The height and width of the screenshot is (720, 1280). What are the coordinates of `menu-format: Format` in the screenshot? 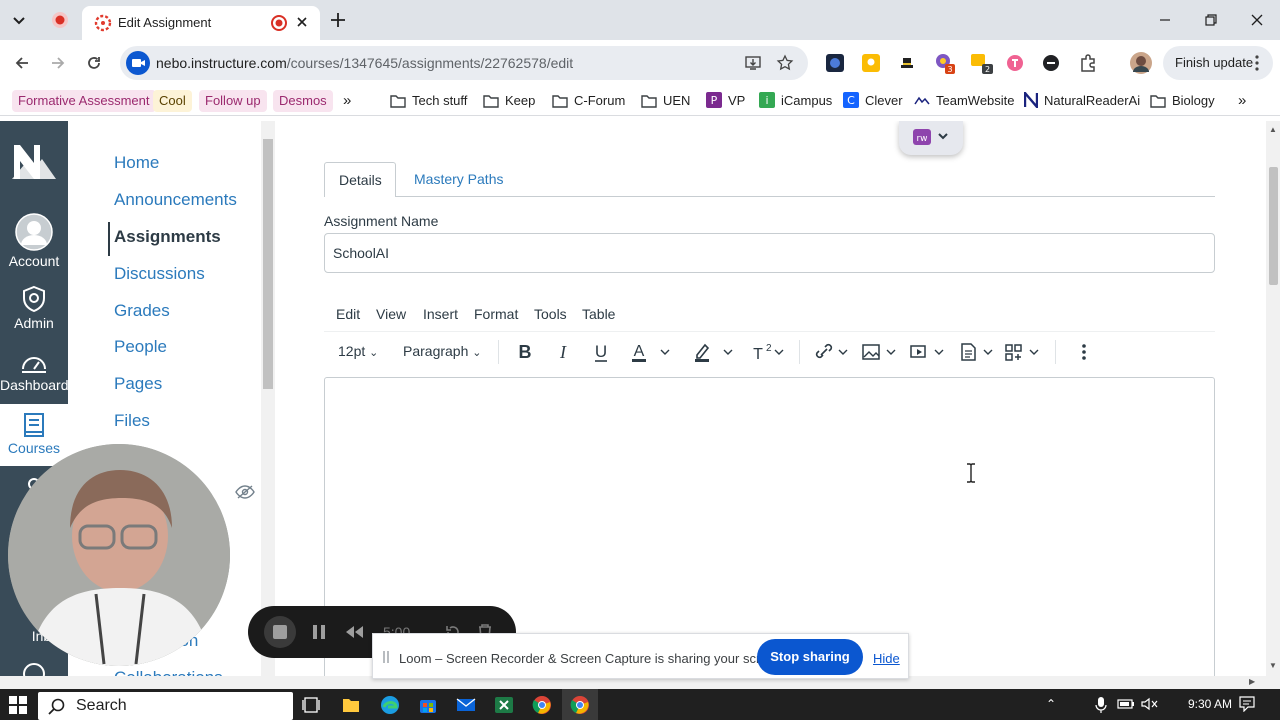 It's located at (496, 314).